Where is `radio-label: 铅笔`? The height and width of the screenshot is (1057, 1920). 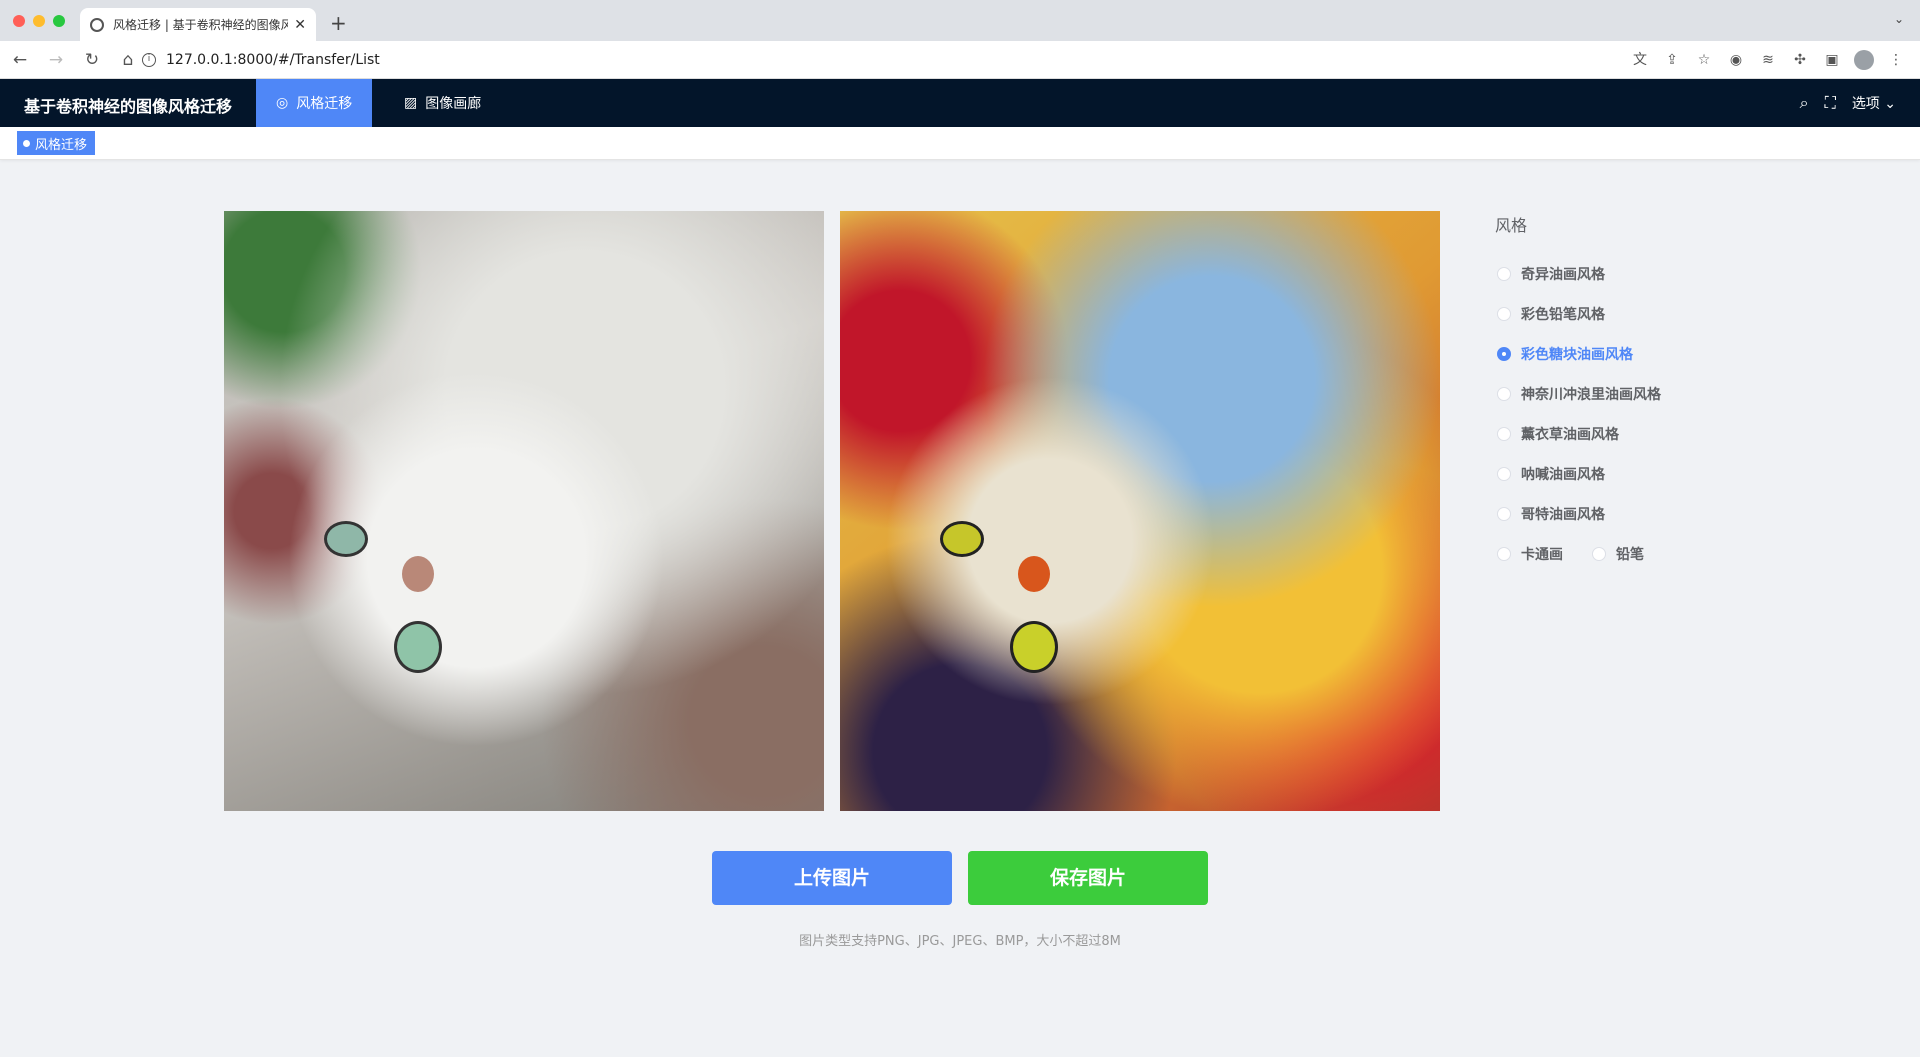 radio-label: 铅笔 is located at coordinates (1630, 555).